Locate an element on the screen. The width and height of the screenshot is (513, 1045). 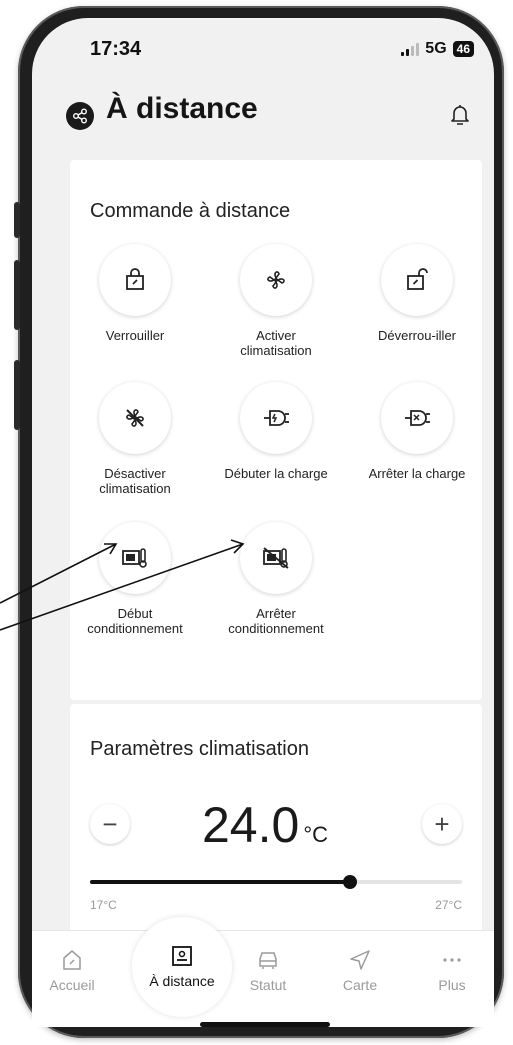
climate-settings-title: Paramètres climatisation is located at coordinates (199, 749).